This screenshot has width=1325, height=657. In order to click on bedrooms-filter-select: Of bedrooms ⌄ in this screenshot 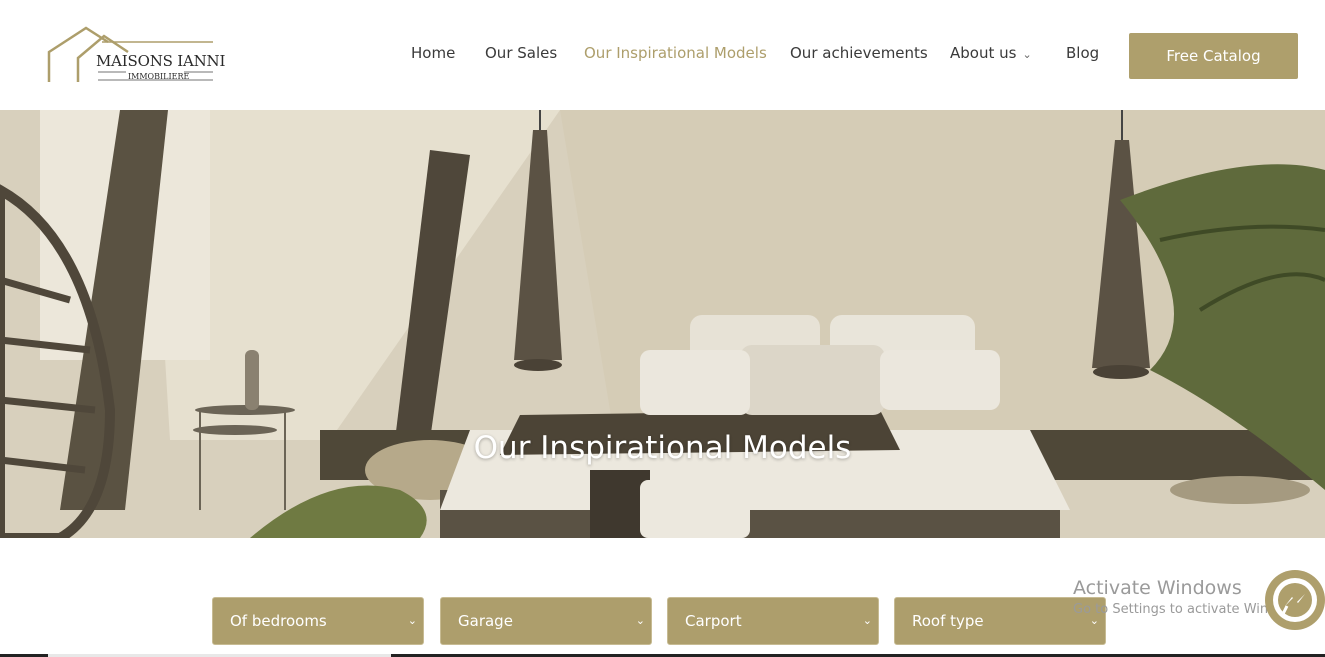, I will do `click(318, 621)`.